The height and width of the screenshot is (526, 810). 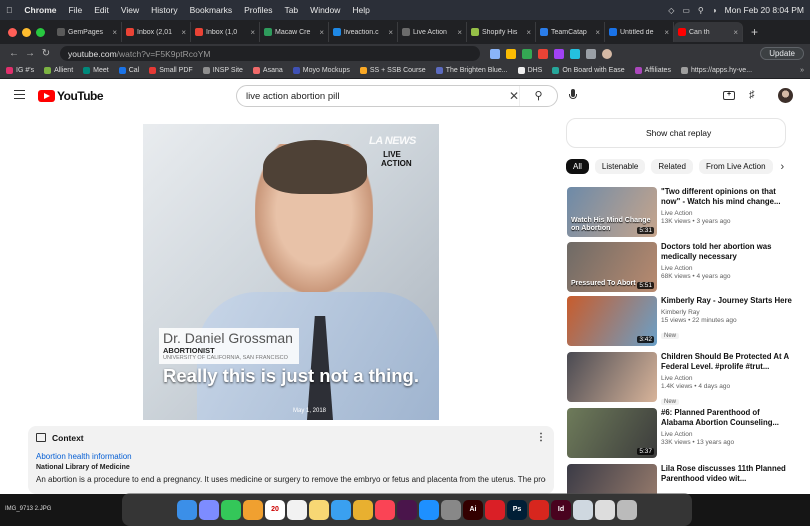 I want to click on bookmarks-overflow-button: », so click(x=802, y=70).